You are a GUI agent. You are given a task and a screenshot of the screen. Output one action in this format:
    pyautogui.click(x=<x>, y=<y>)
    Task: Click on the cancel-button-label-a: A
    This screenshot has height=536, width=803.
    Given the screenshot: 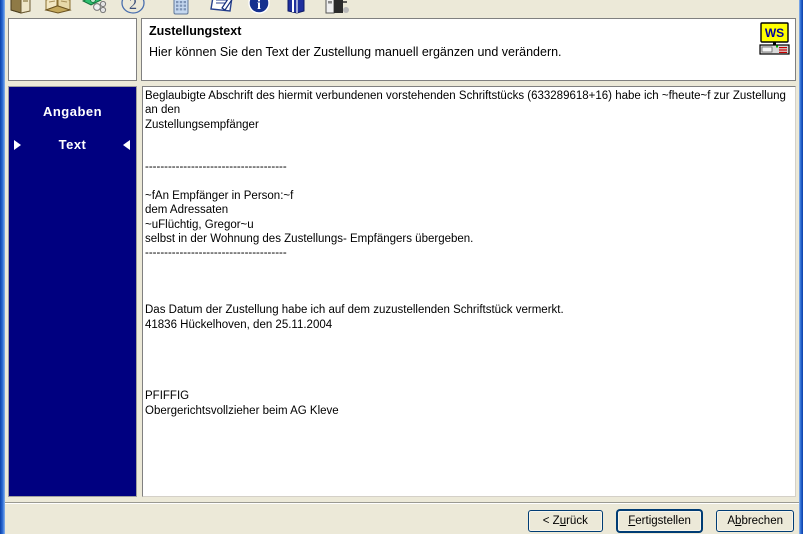 What is the action you would take?
    pyautogui.click(x=731, y=521)
    